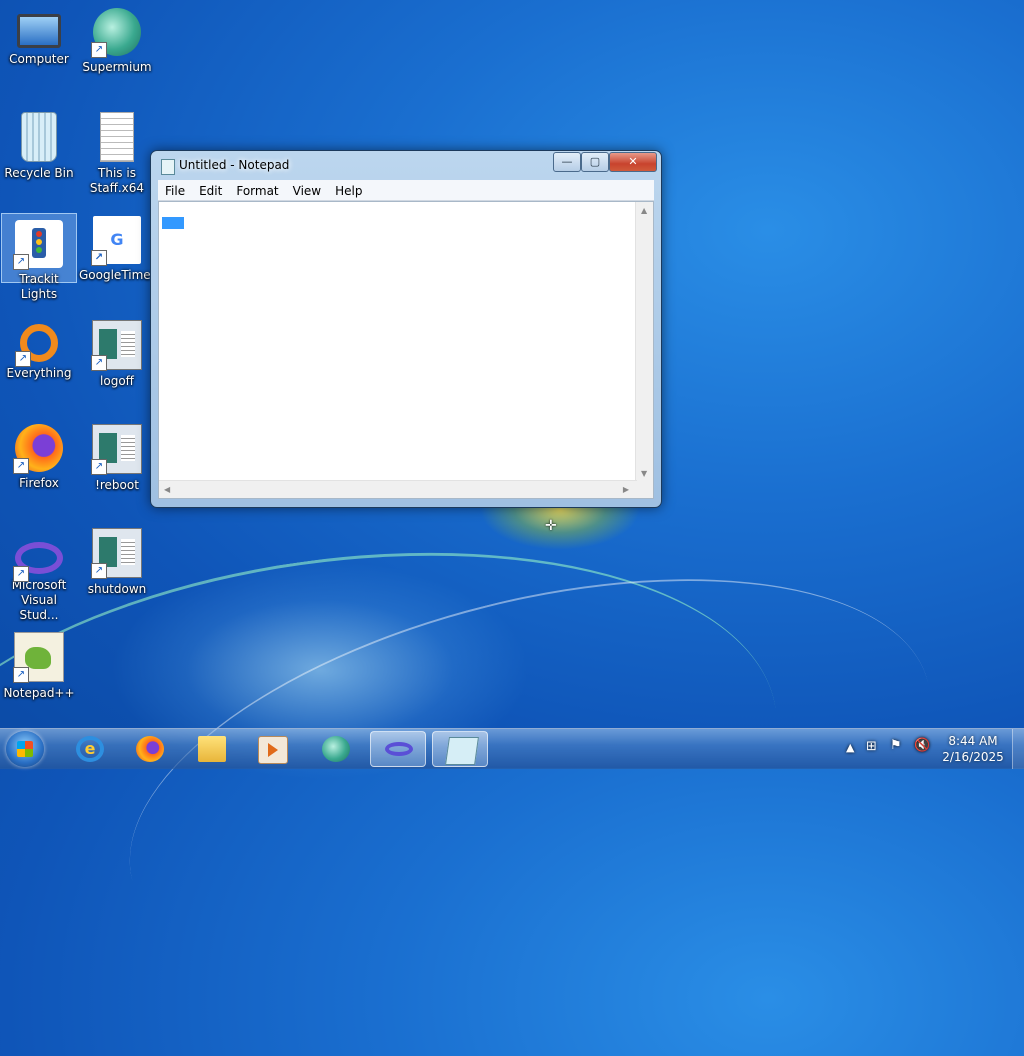  Describe the element at coordinates (25, 749) in the screenshot. I see `start-button` at that location.